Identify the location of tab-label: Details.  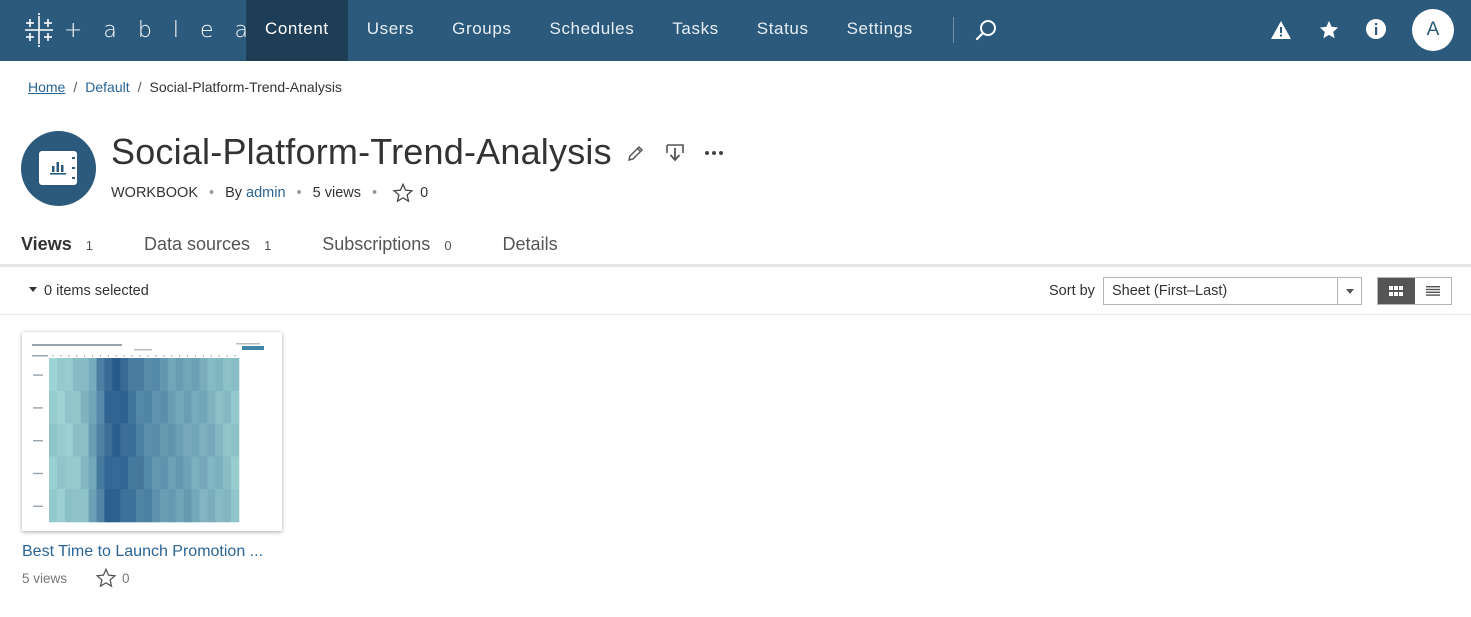
(530, 244).